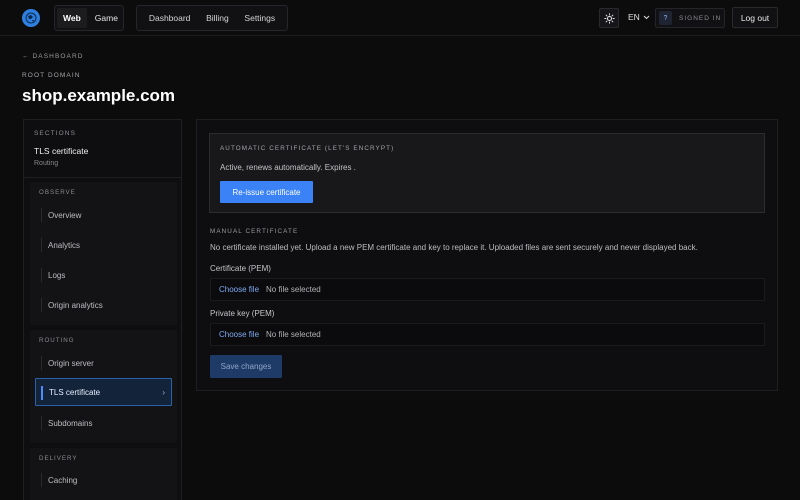  What do you see at coordinates (487, 289) in the screenshot?
I see `certificate-file-input: Choose file No file selected` at bounding box center [487, 289].